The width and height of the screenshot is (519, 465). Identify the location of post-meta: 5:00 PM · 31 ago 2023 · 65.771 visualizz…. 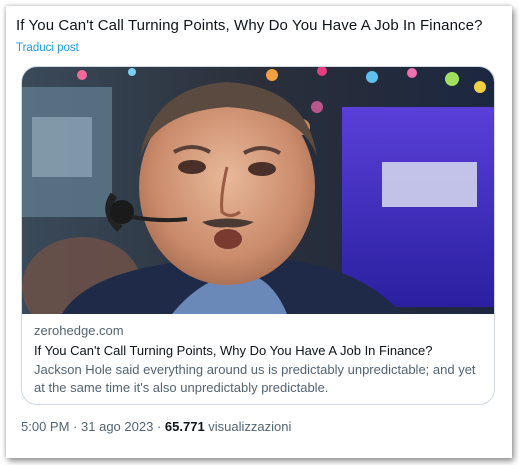
(156, 426).